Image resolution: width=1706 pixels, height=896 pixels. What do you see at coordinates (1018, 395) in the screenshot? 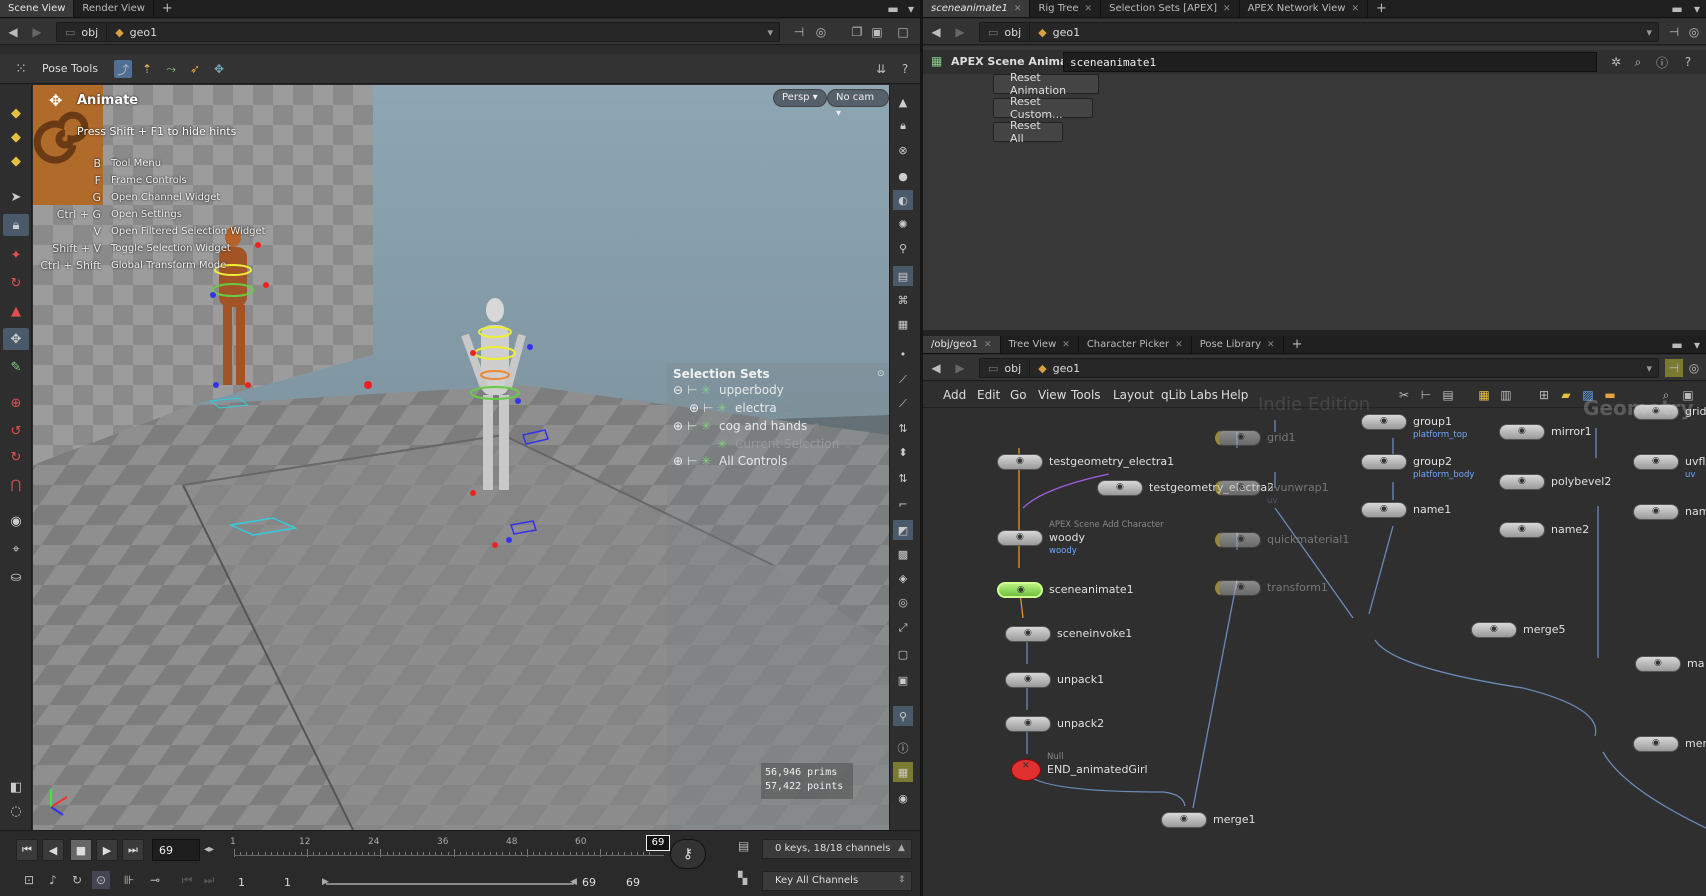
I see `menu-go: Go` at bounding box center [1018, 395].